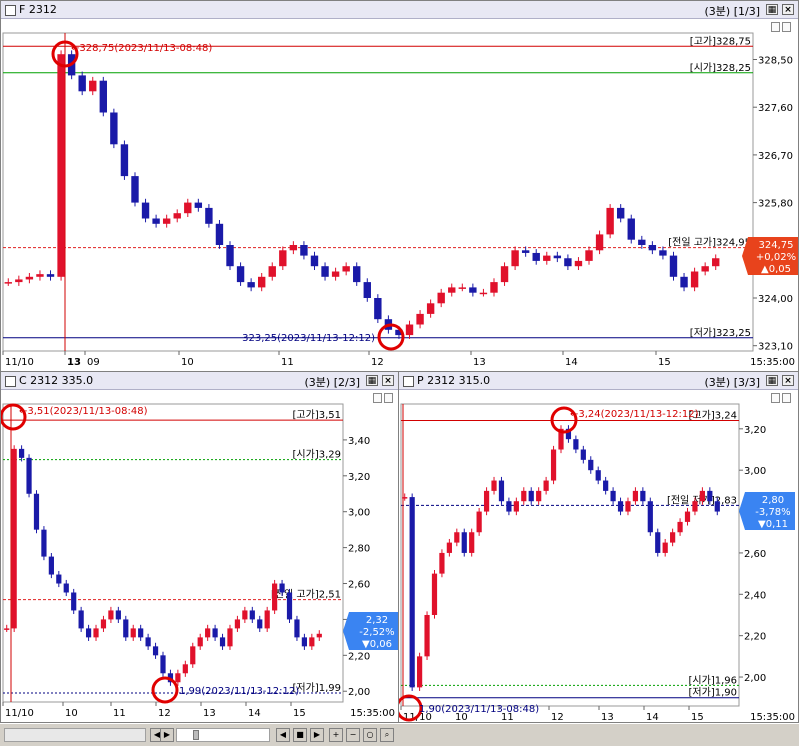  I want to click on current-value-text: ▼0,06, so click(377, 644).